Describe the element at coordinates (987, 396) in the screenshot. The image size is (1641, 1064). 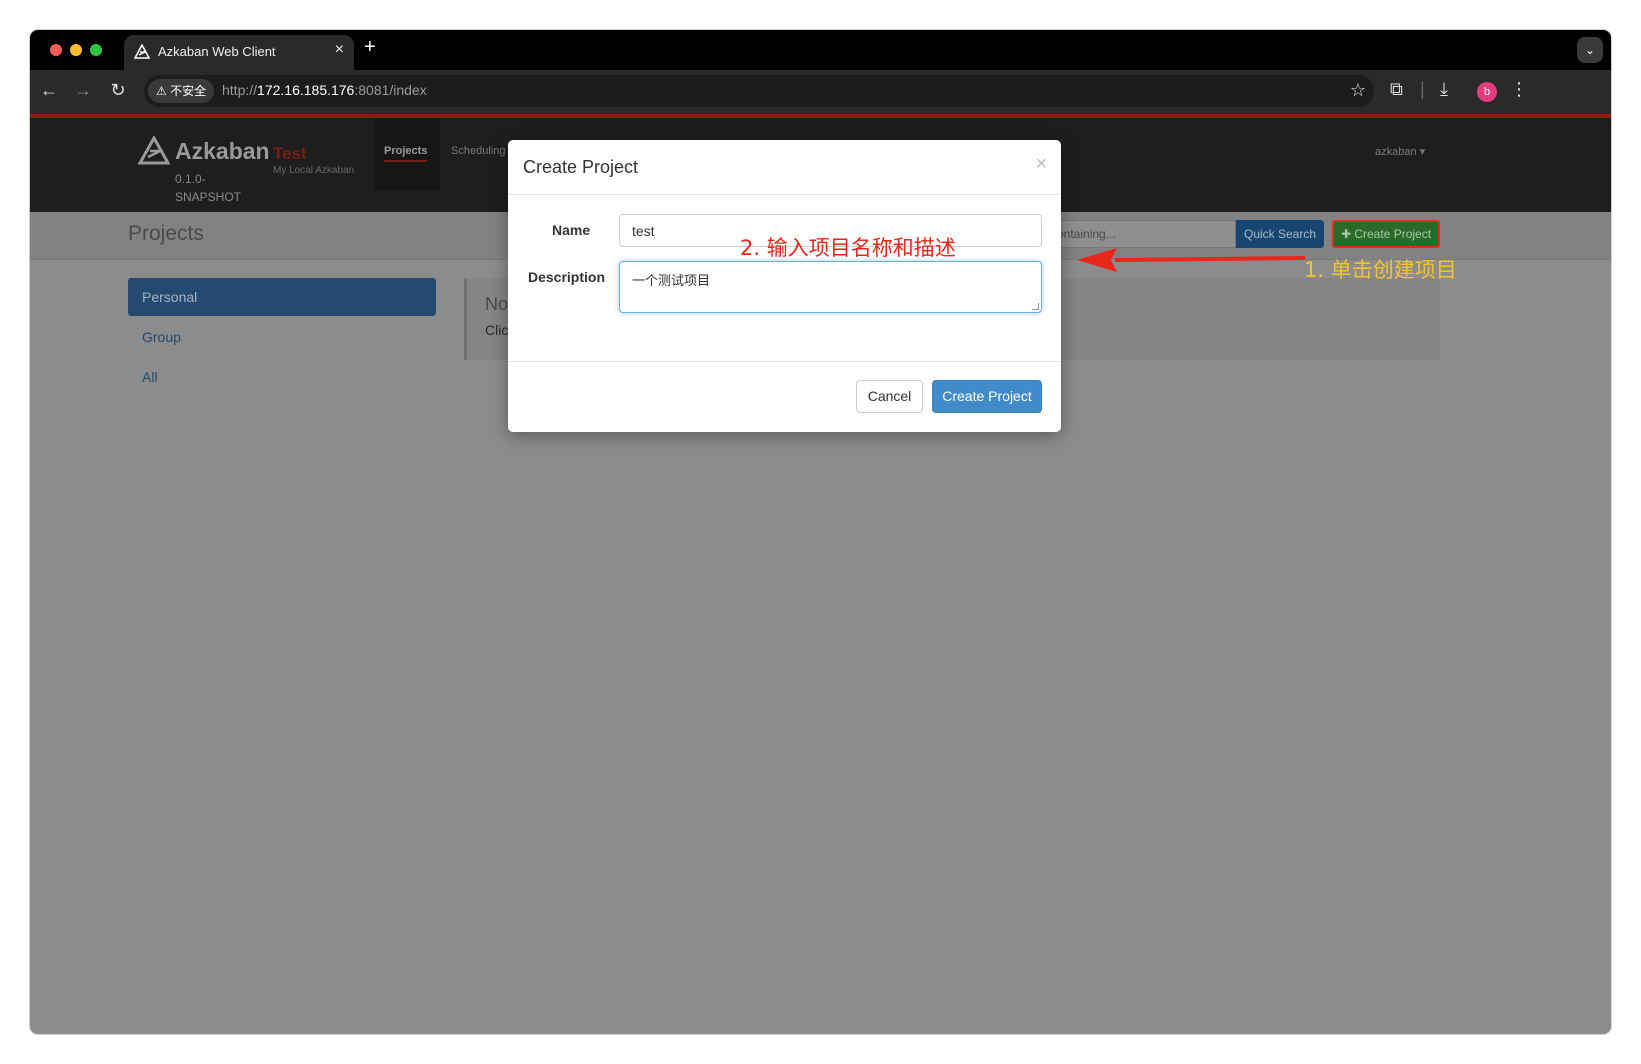
I see `create-project-submit-button: Create Project` at that location.